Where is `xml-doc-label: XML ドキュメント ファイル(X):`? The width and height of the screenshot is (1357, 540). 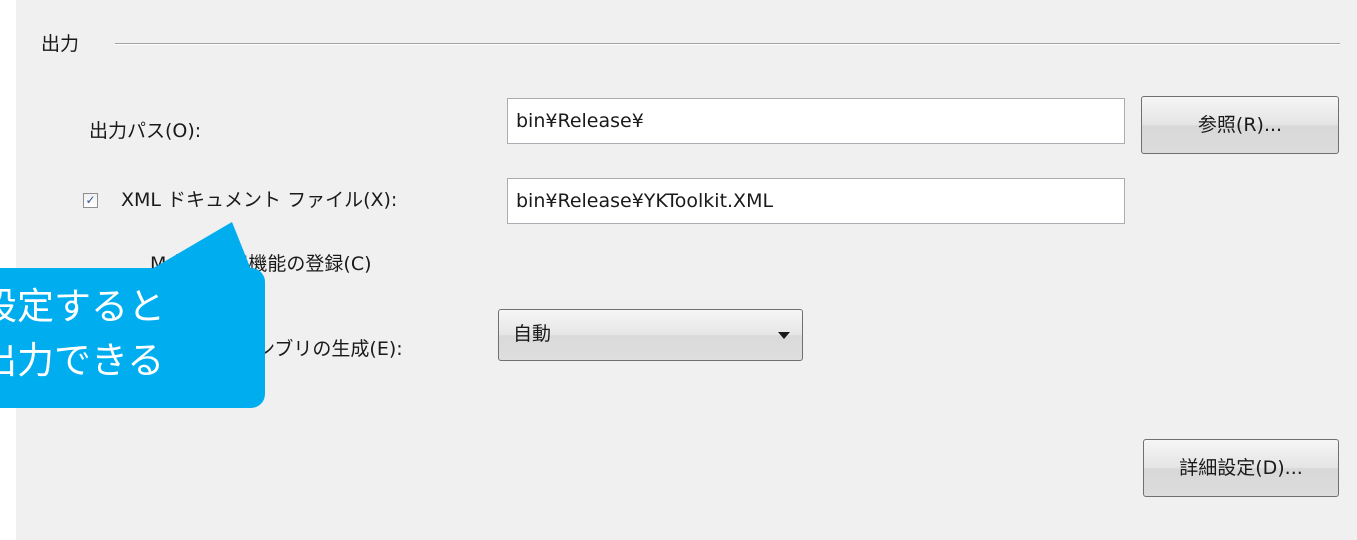 xml-doc-label: XML ドキュメント ファイル(X): is located at coordinates (259, 200).